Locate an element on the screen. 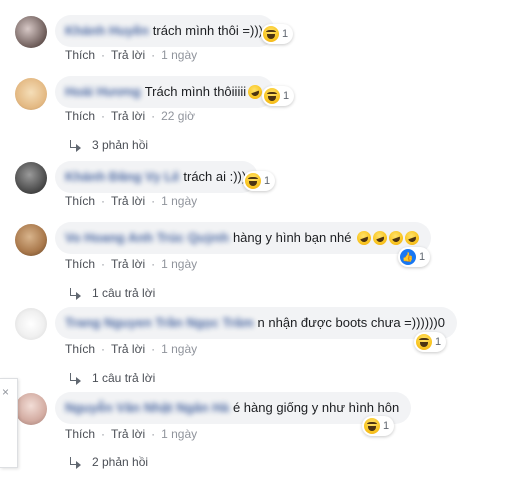 This screenshot has width=505, height=477. commenter-name: Nguyễn Văn Nhật Ngân Hà is located at coordinates (147, 408).